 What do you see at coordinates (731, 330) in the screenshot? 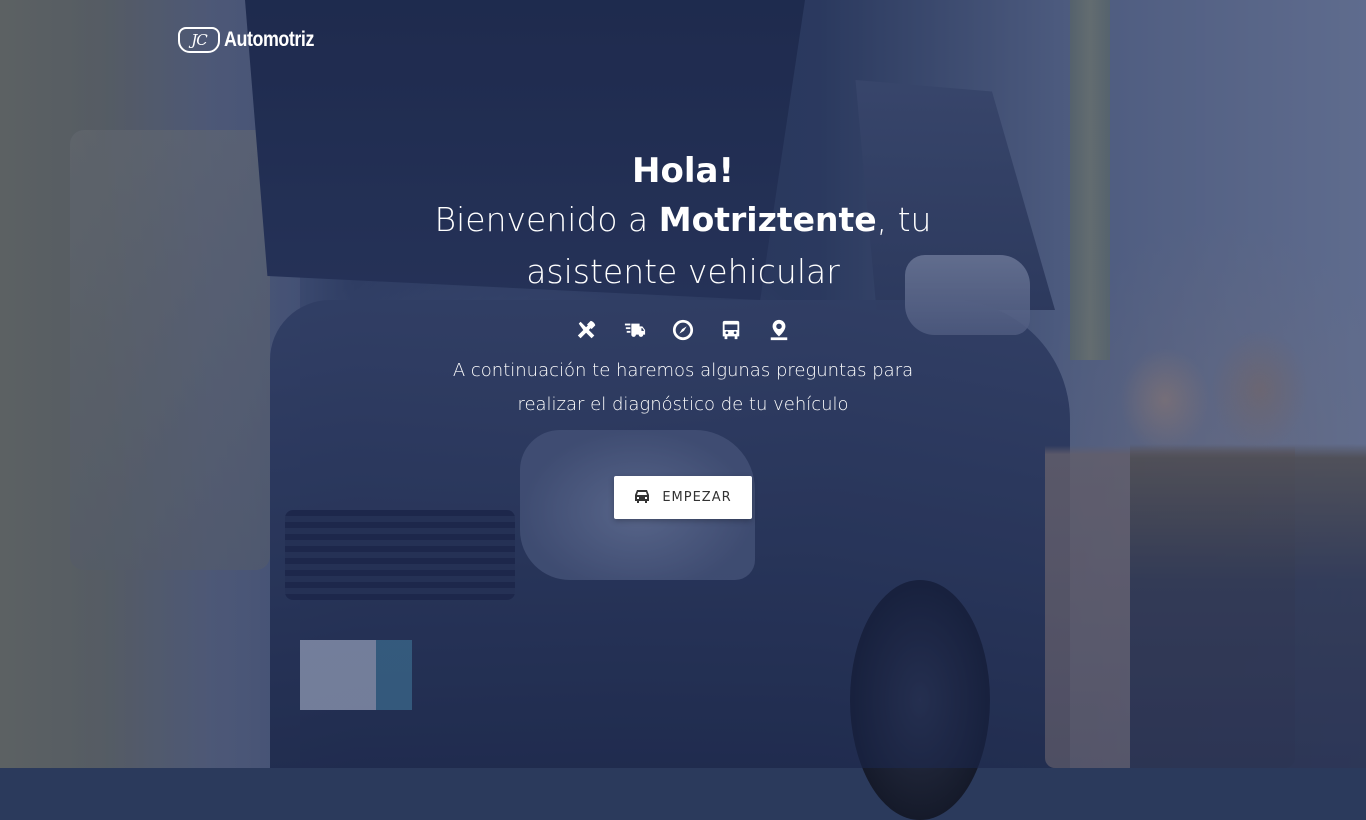
I see `bus-icon` at bounding box center [731, 330].